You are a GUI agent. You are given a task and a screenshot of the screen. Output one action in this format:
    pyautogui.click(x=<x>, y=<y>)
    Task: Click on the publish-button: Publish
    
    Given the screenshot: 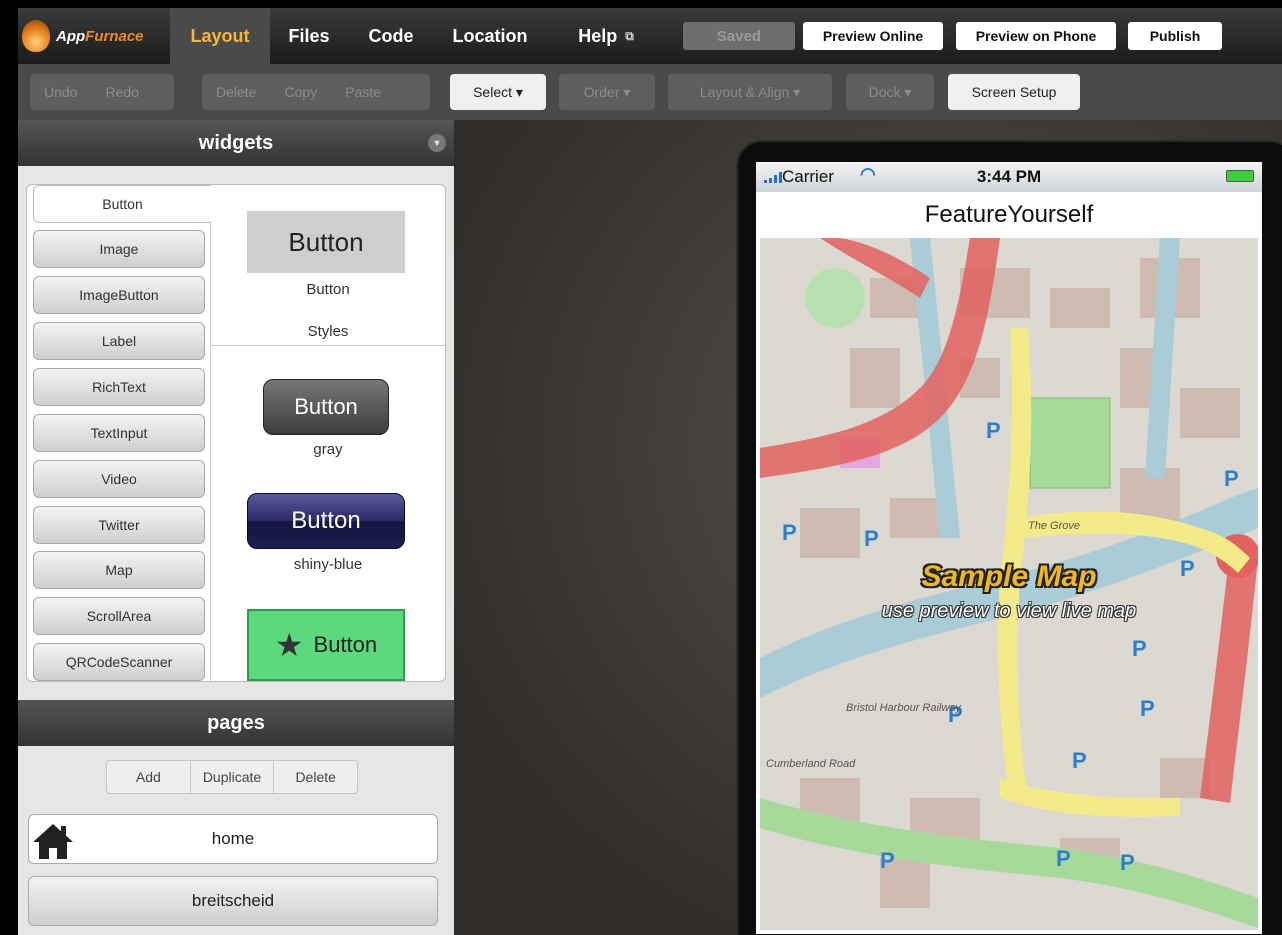 What is the action you would take?
    pyautogui.click(x=1175, y=36)
    